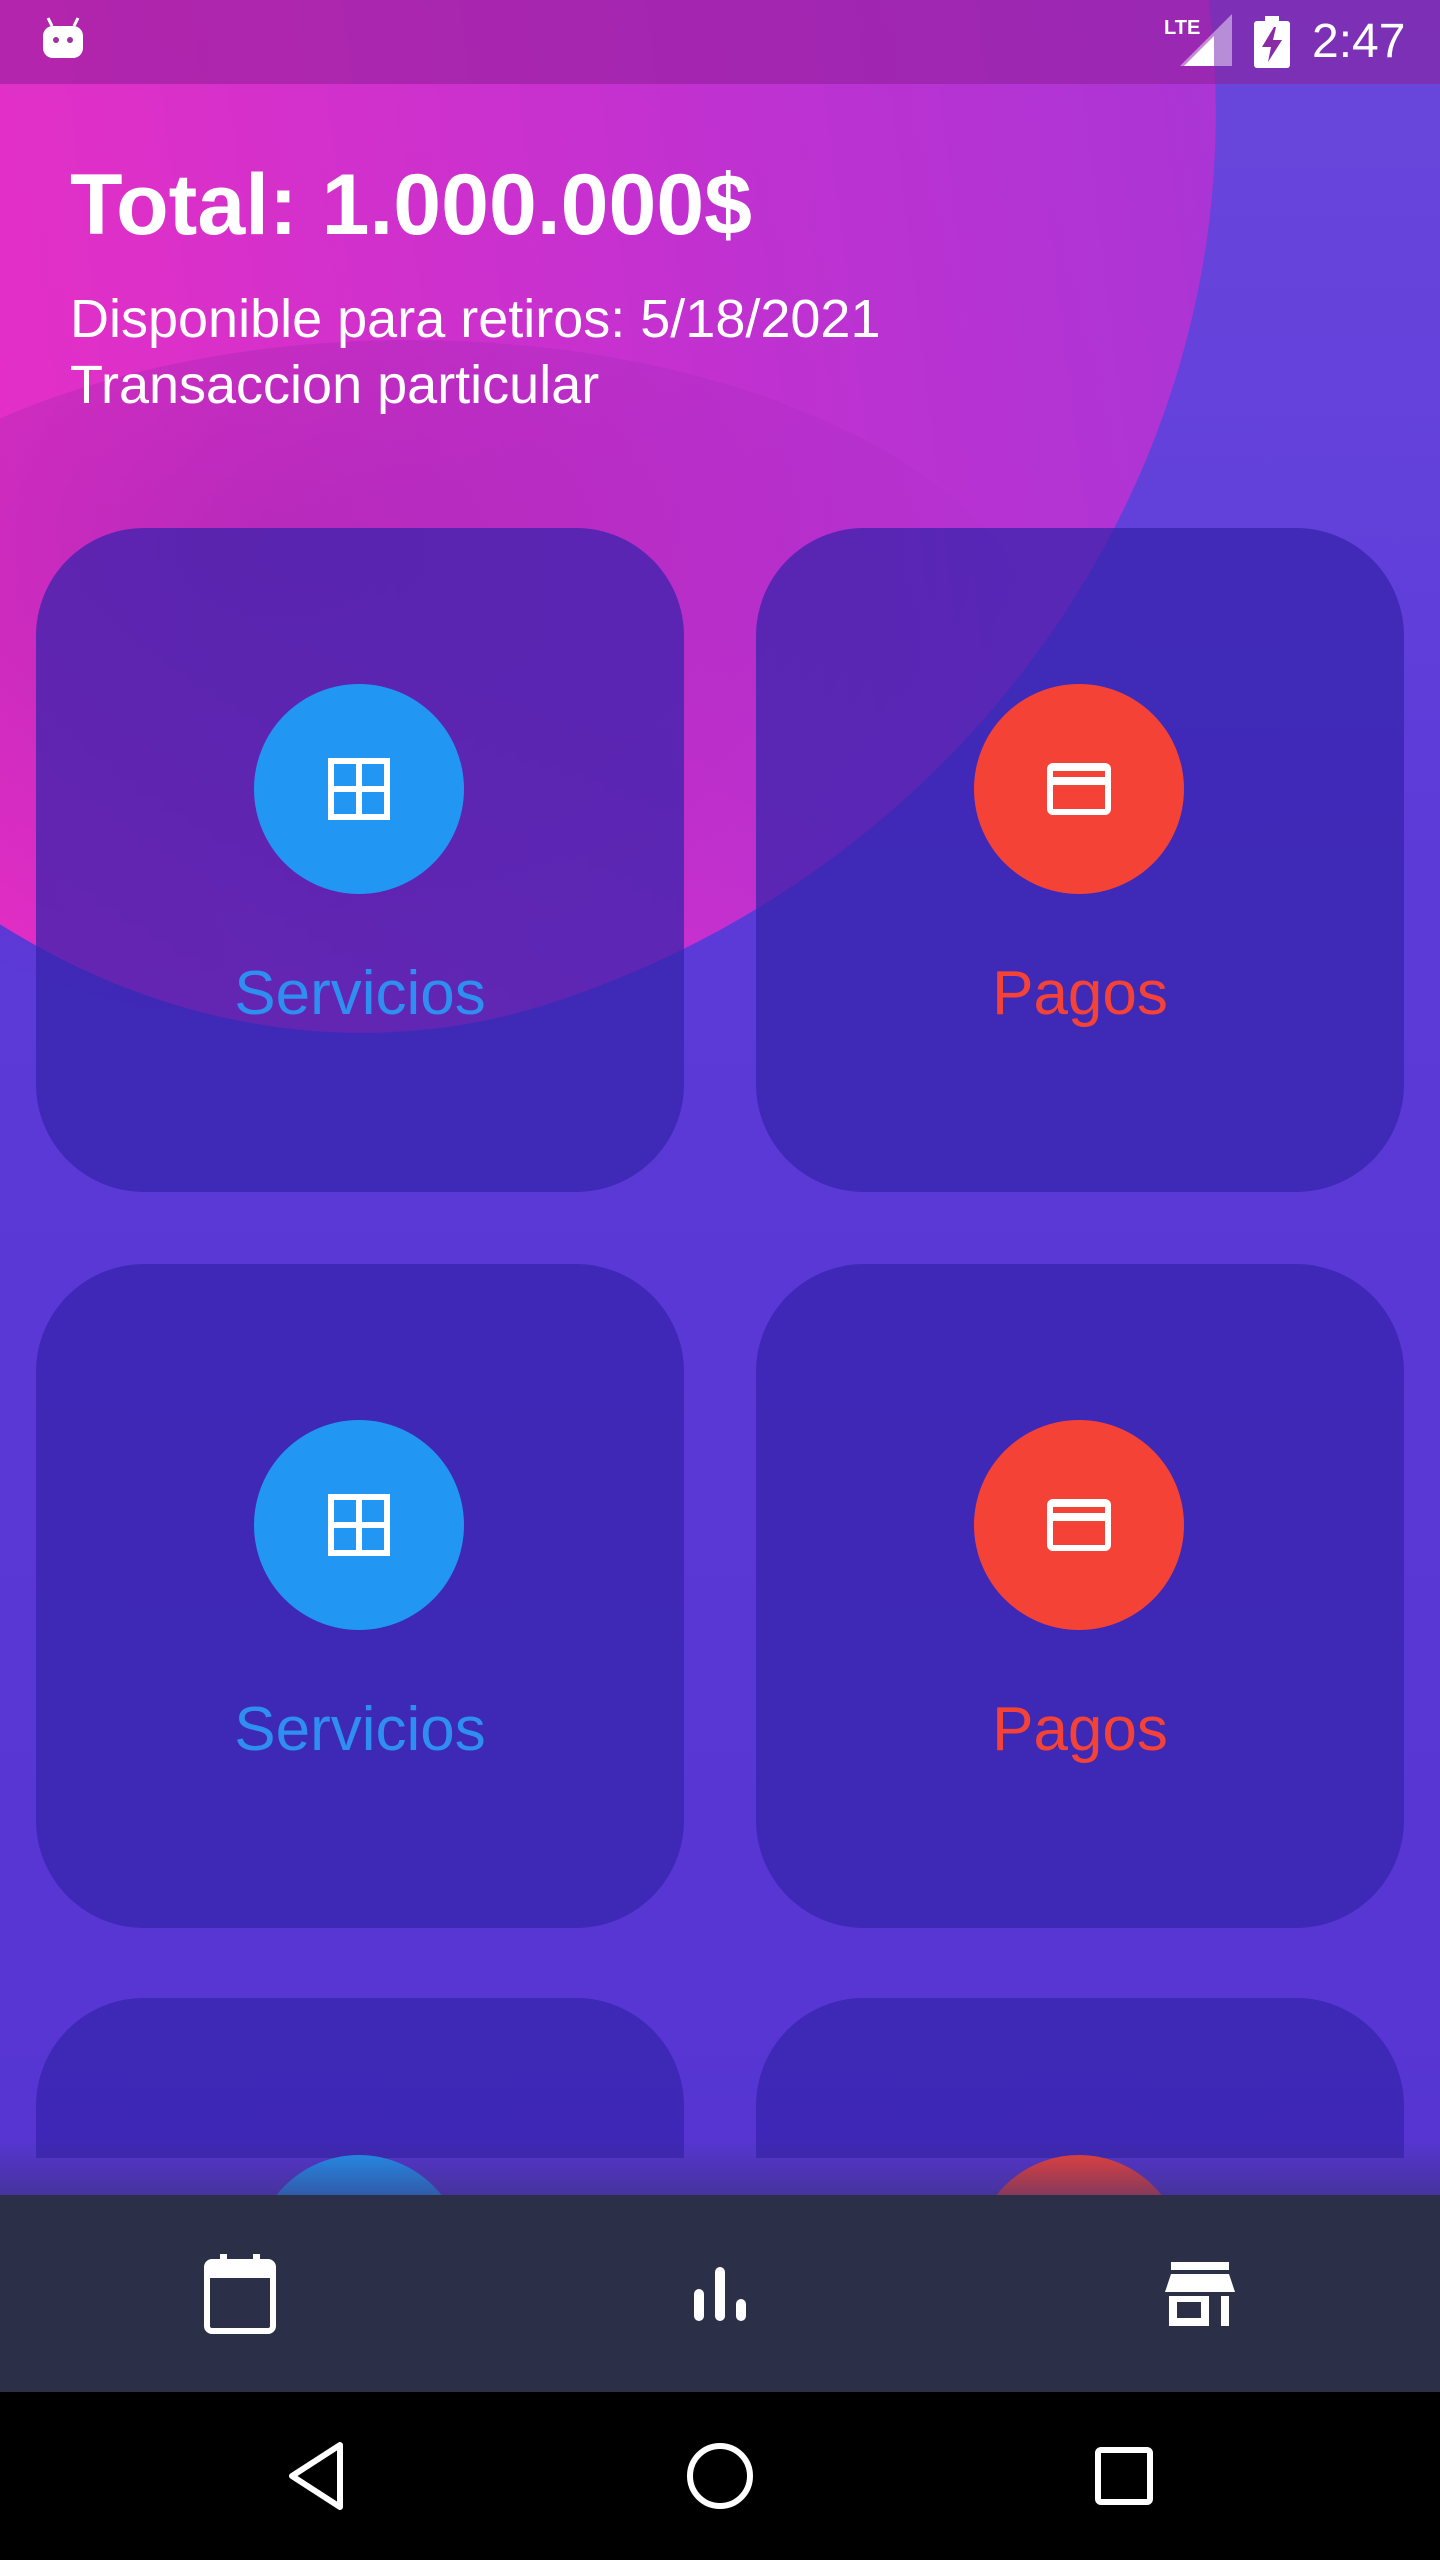  I want to click on nav-stats, so click(720, 2293).